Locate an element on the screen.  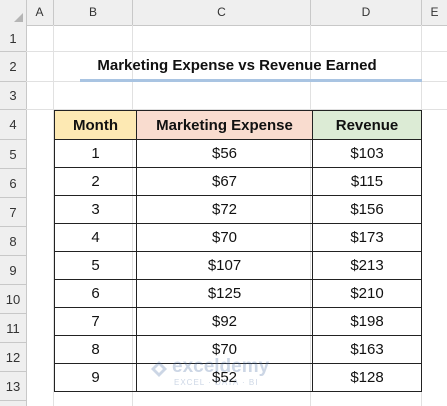
table-row: 4 $70 $173 is located at coordinates (238, 237).